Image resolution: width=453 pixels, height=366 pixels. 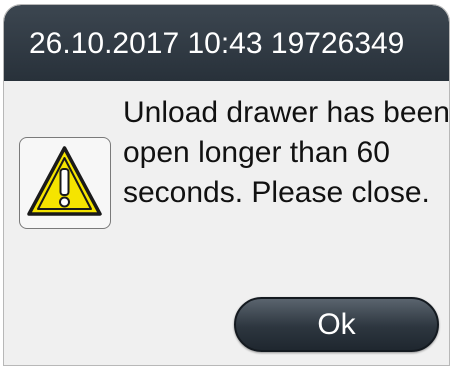 I want to click on warning-triangle-icon, so click(x=64, y=181).